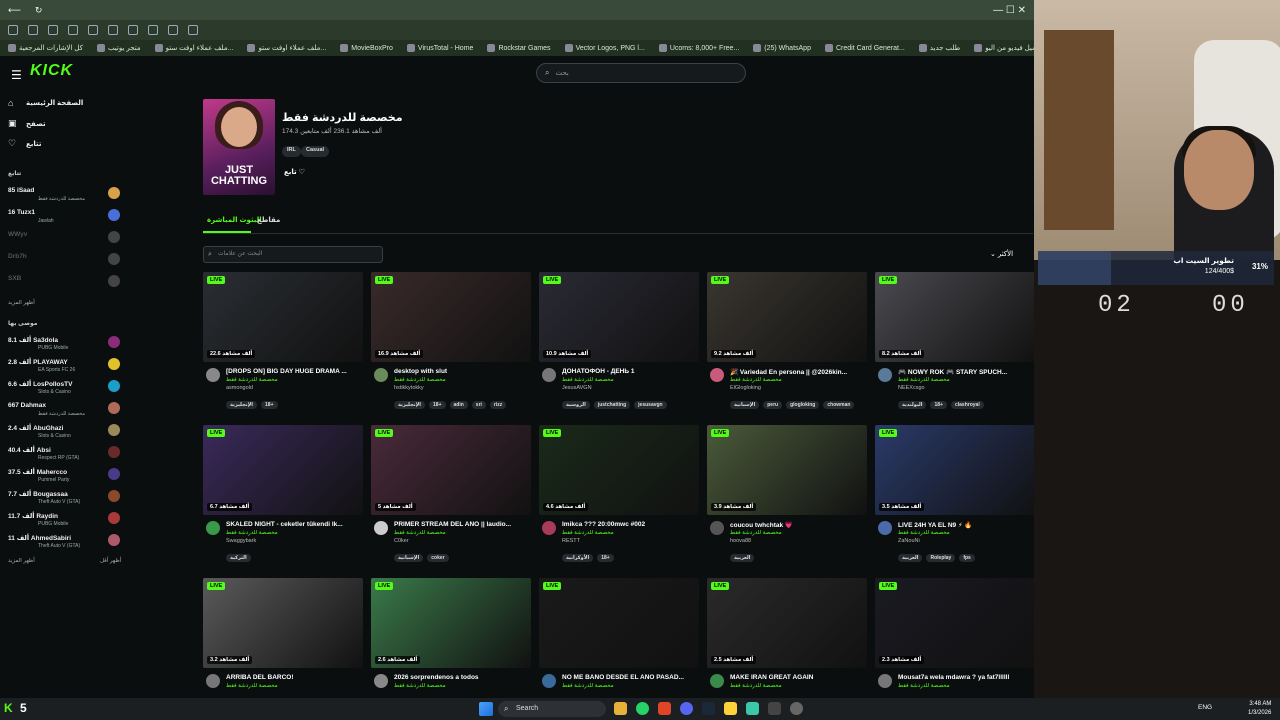 The width and height of the screenshot is (1280, 720). Describe the element at coordinates (315, 151) in the screenshot. I see `category-tag: Casual` at that location.